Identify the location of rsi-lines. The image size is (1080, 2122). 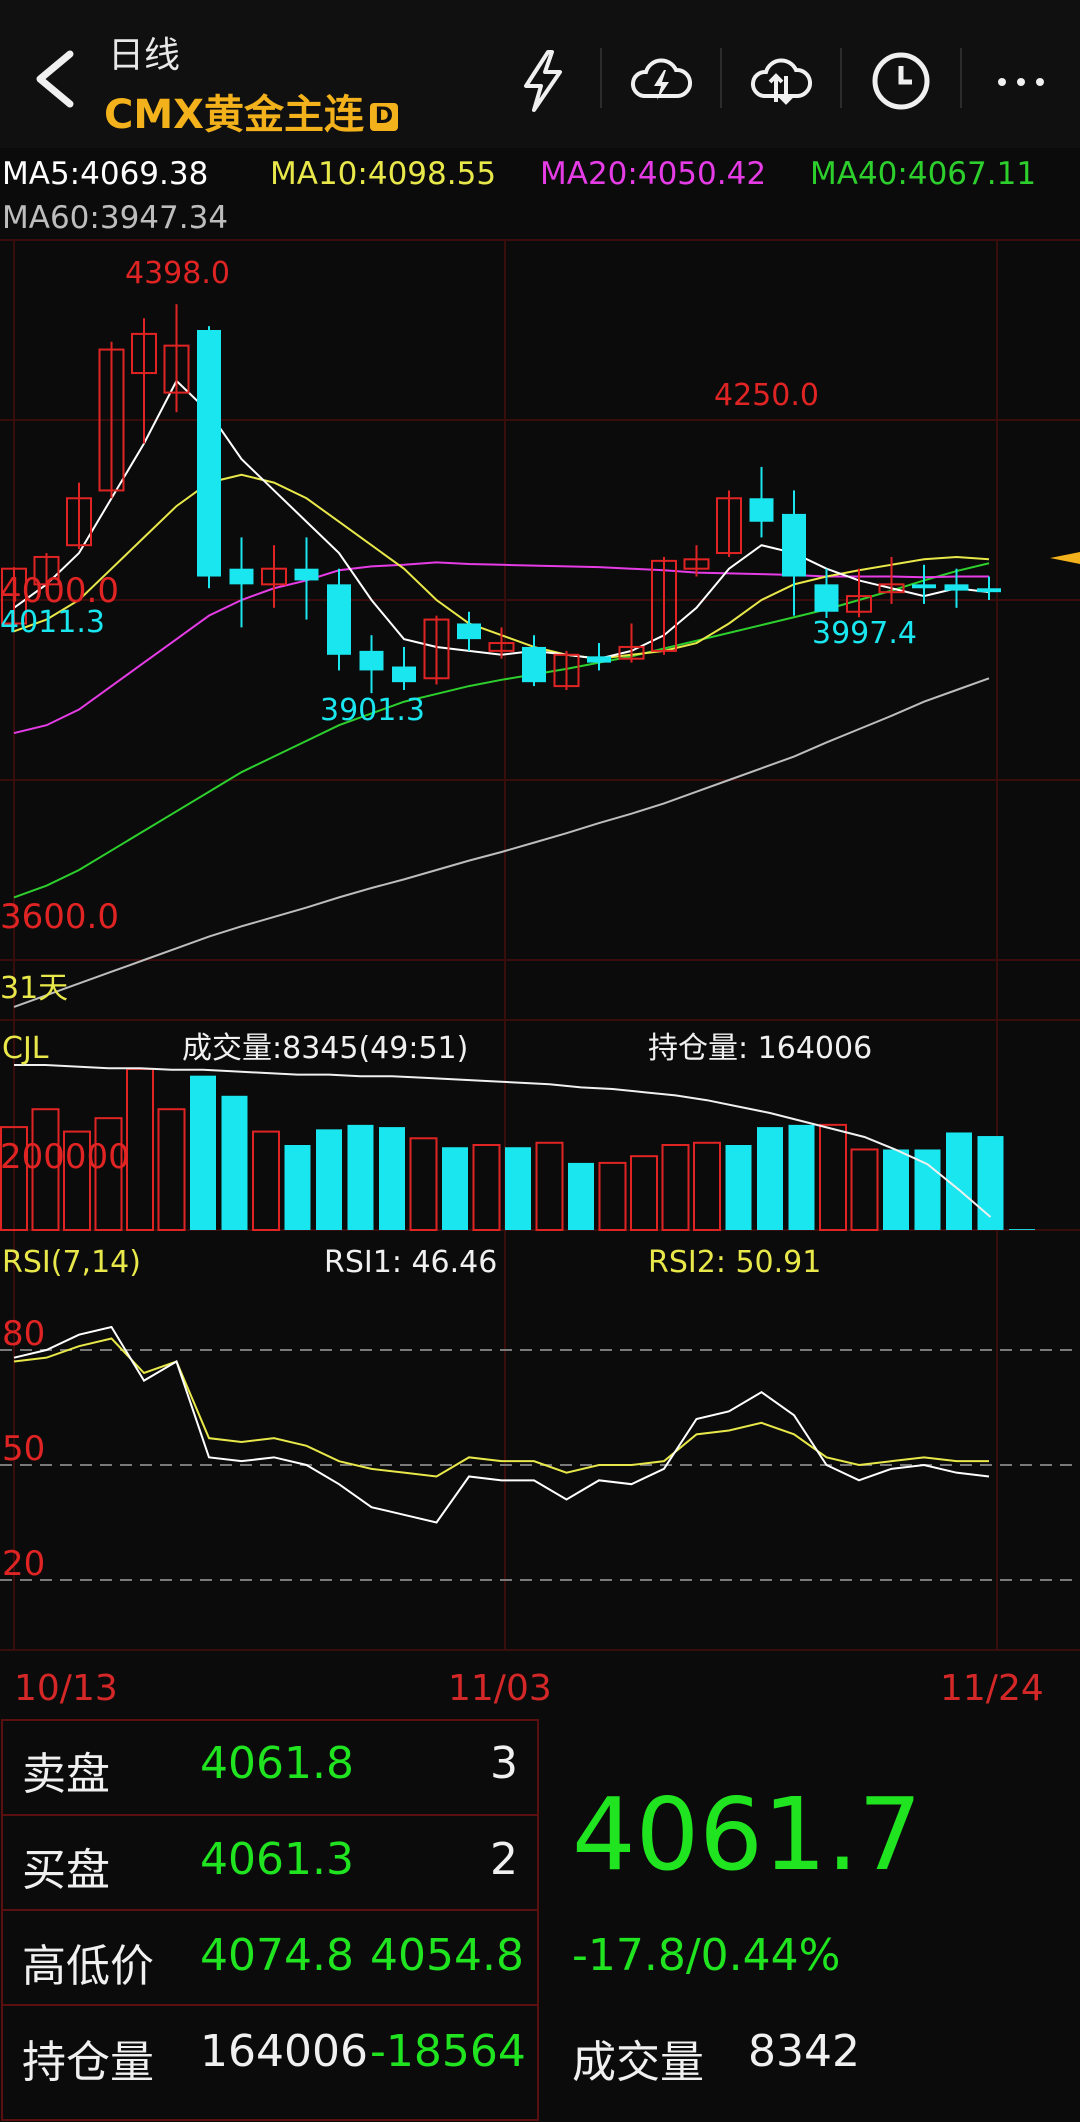
(540, 1453).